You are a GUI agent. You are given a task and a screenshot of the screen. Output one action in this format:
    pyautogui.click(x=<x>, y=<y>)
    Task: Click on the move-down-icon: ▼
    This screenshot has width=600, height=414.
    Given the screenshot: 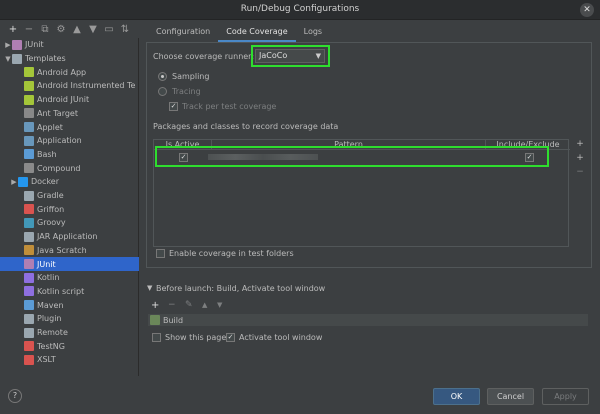 What is the action you would take?
    pyautogui.click(x=93, y=30)
    